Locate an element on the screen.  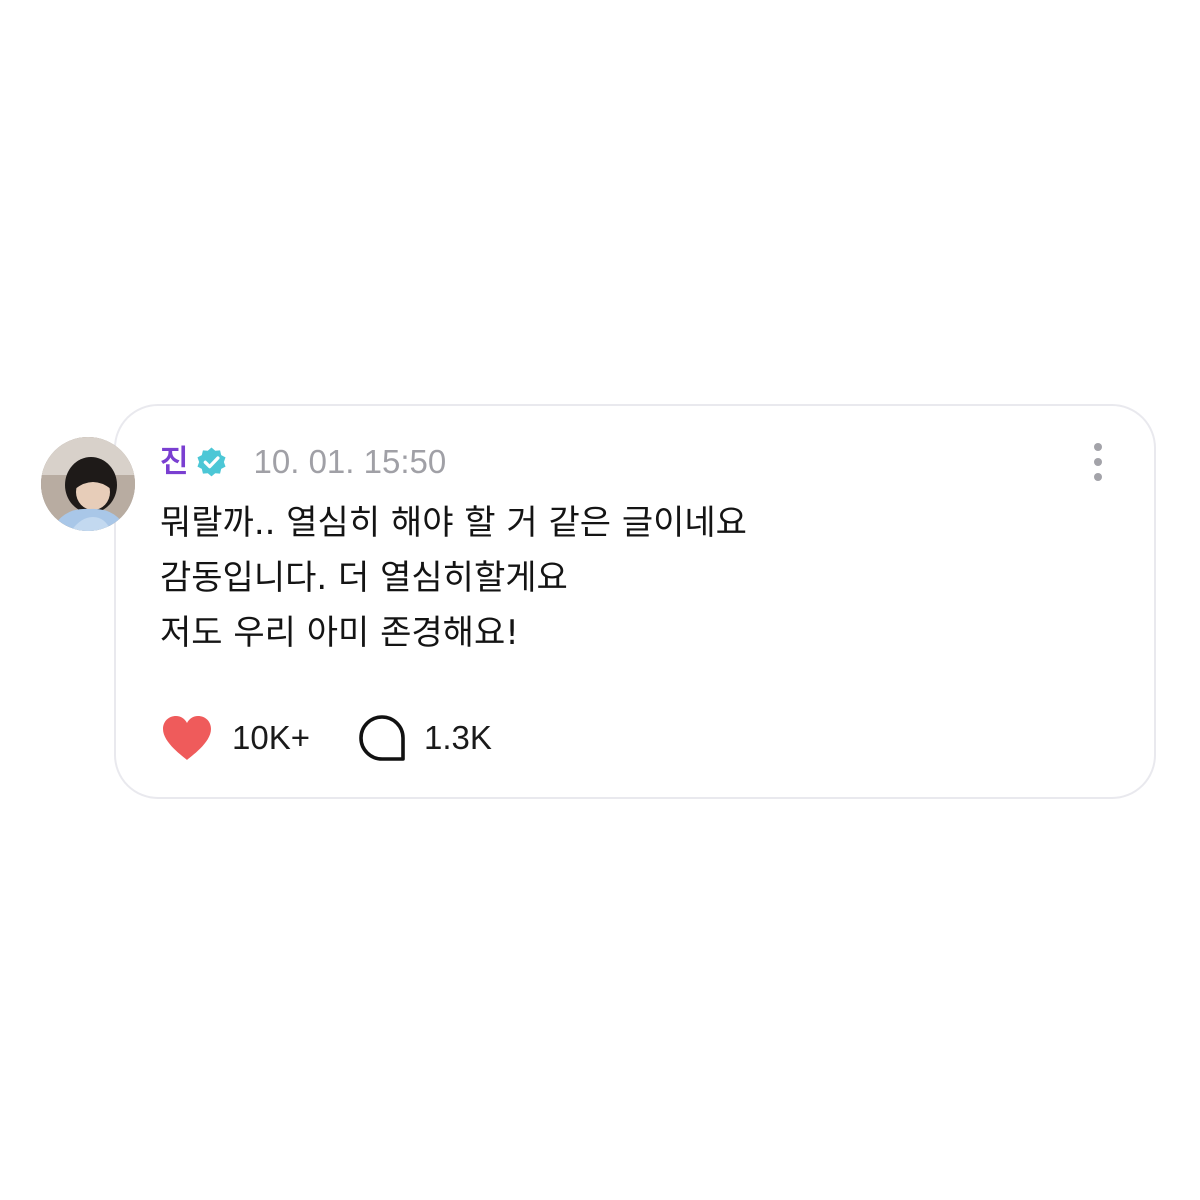
verified-badge-icon is located at coordinates (211, 461).